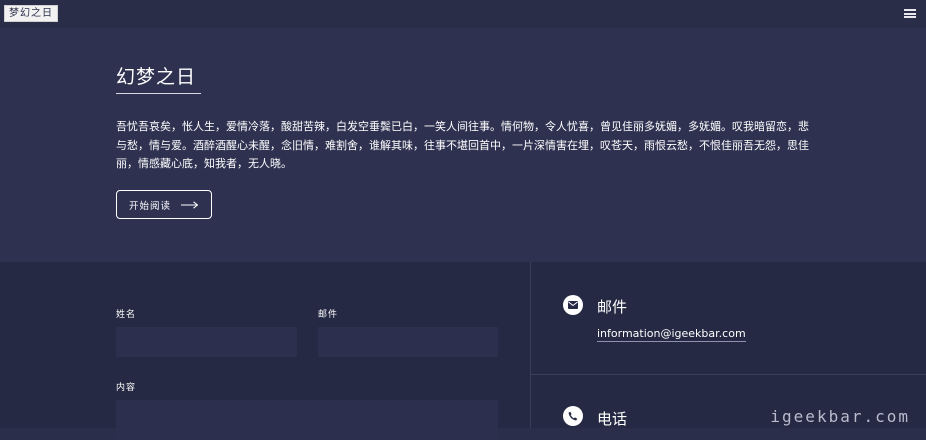 This screenshot has width=926, height=440. Describe the element at coordinates (463, 14) in the screenshot. I see `top-bar: 梦幻之日` at that location.